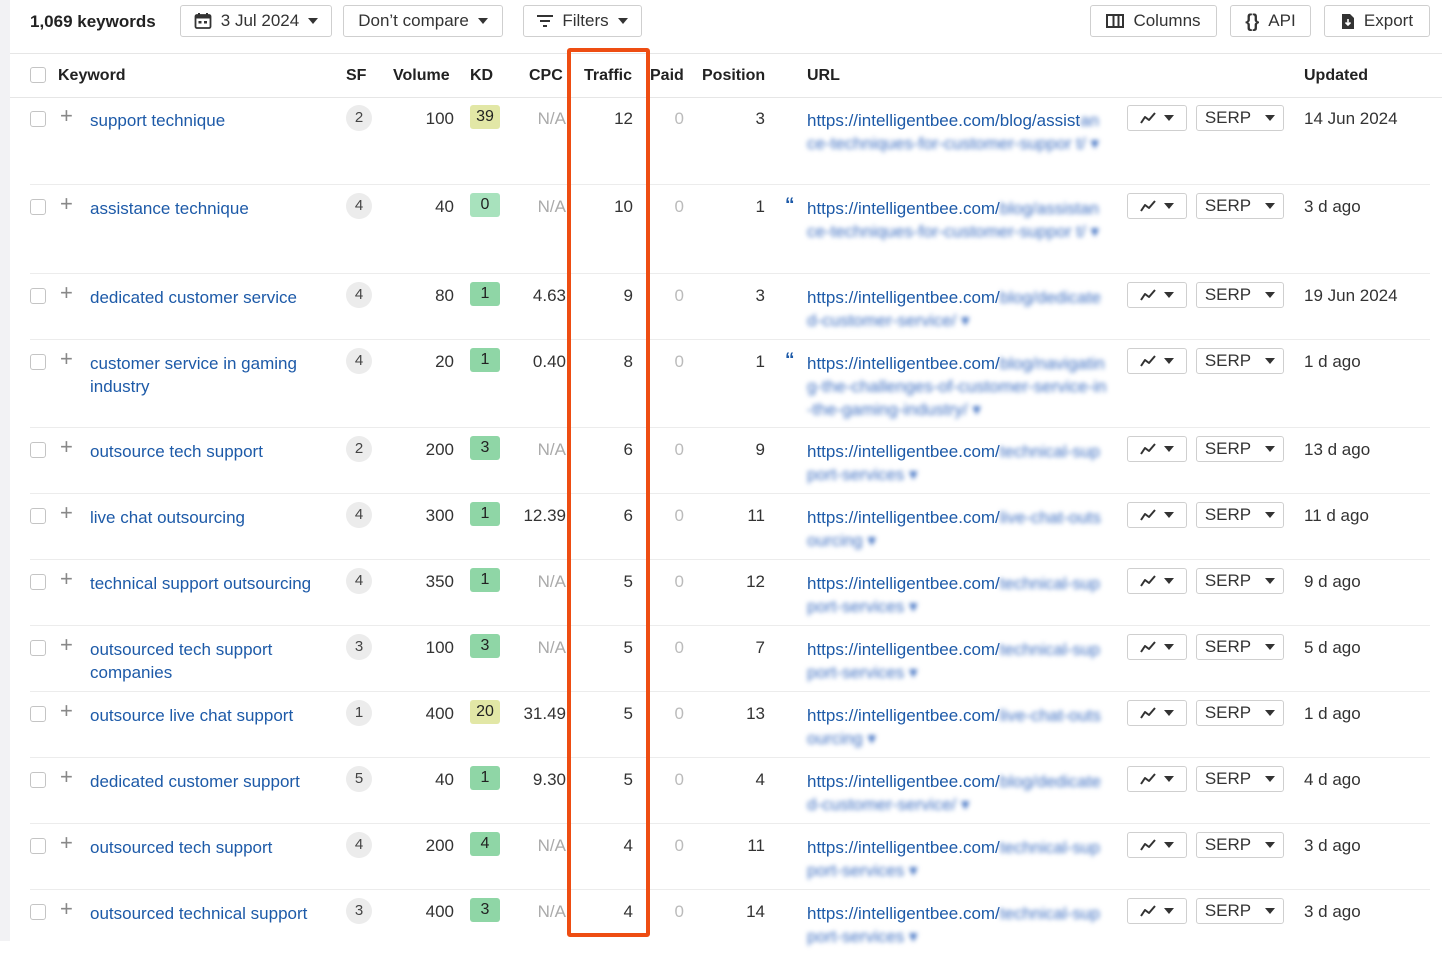  I want to click on keyword-link: outsource live chat support, so click(212, 715).